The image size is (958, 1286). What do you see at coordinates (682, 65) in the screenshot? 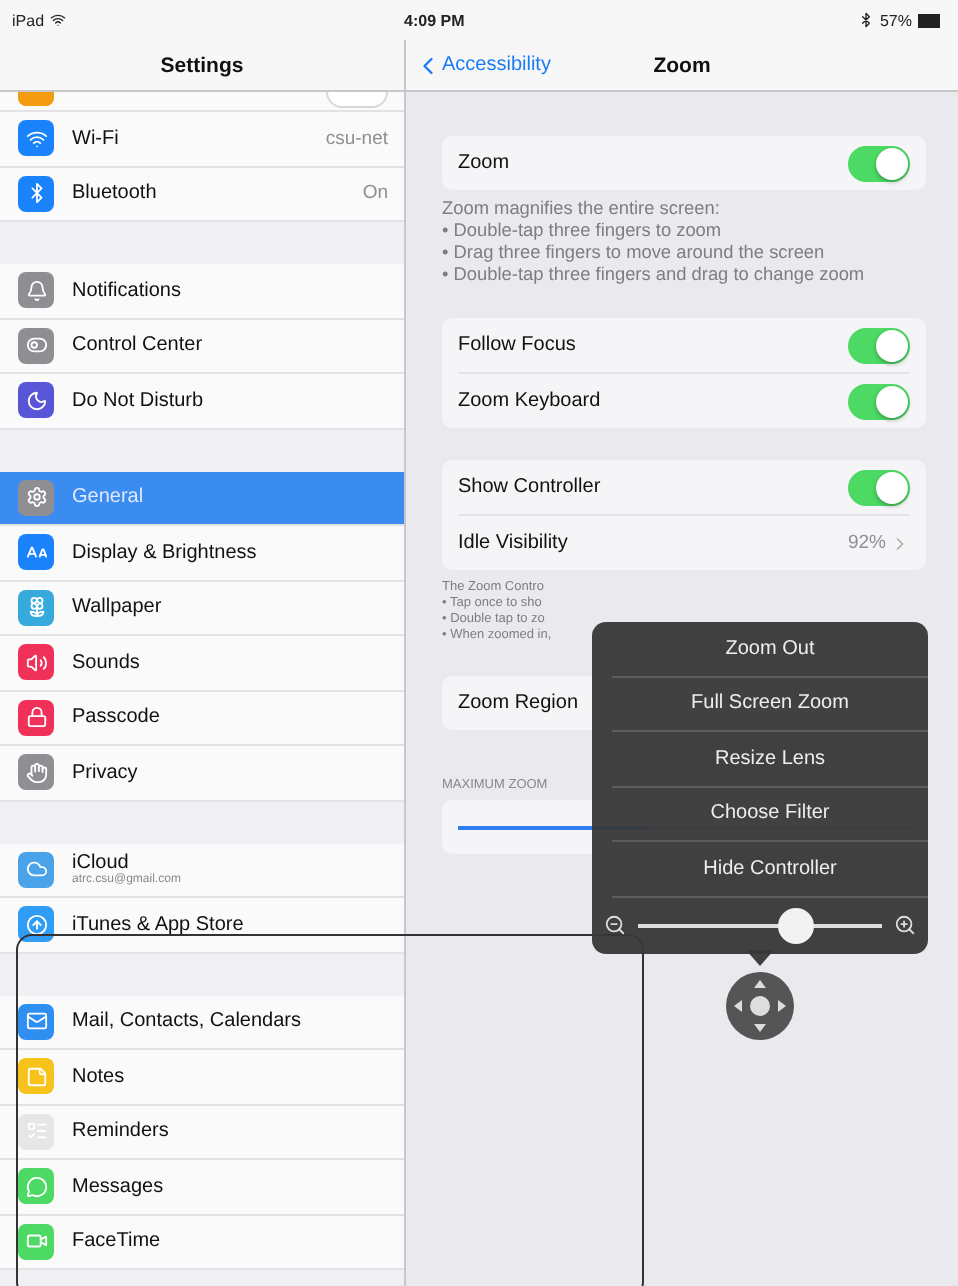
I see `page-title: Zoom` at bounding box center [682, 65].